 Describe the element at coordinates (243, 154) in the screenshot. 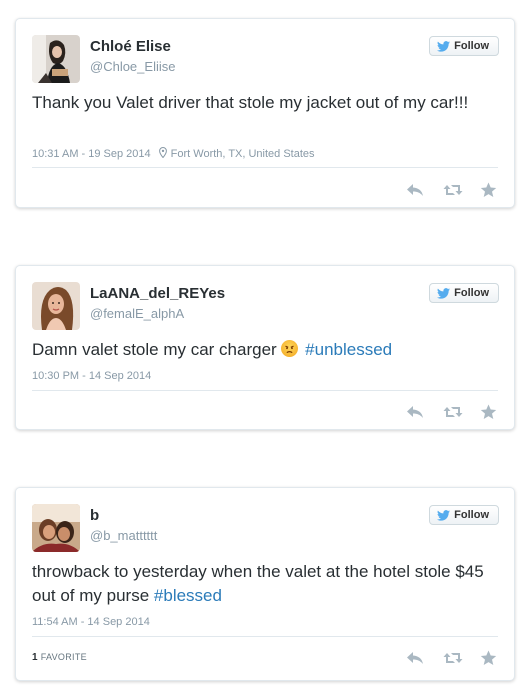

I see `location: Fort Worth, TX, United States` at that location.